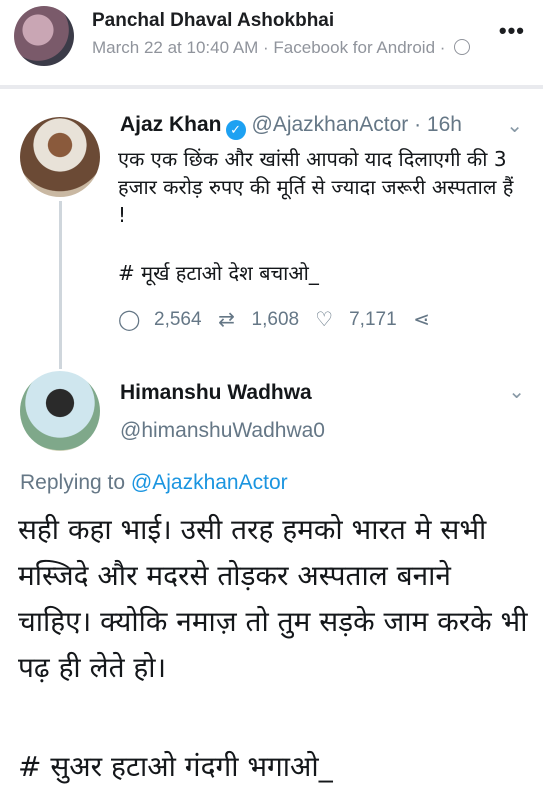 This screenshot has width=543, height=804. What do you see at coordinates (218, 273) in the screenshot?
I see `tweet1-hashtag: # मूर्ख हटाओ देश बचाओ_` at bounding box center [218, 273].